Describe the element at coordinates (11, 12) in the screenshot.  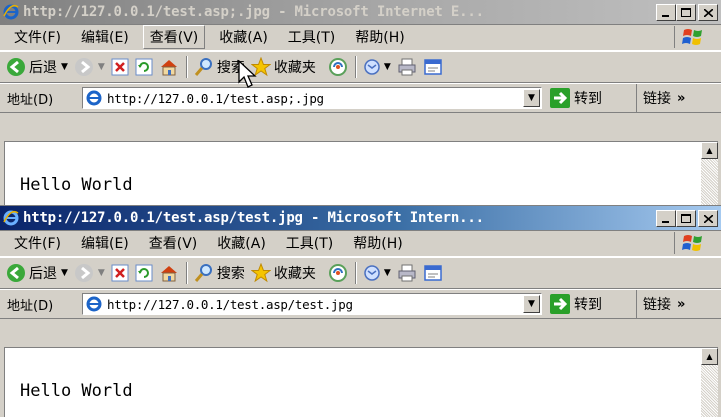
I see `ie-logo-icon` at that location.